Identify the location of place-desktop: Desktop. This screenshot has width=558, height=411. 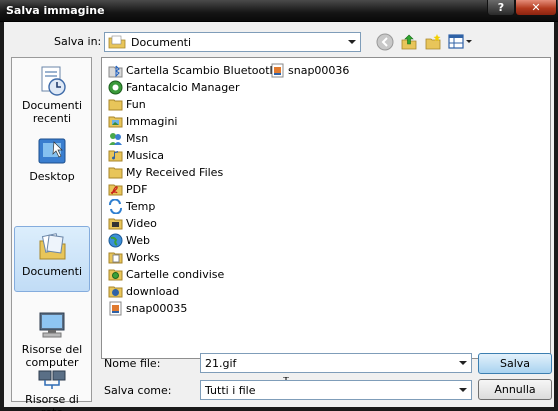
(52, 164).